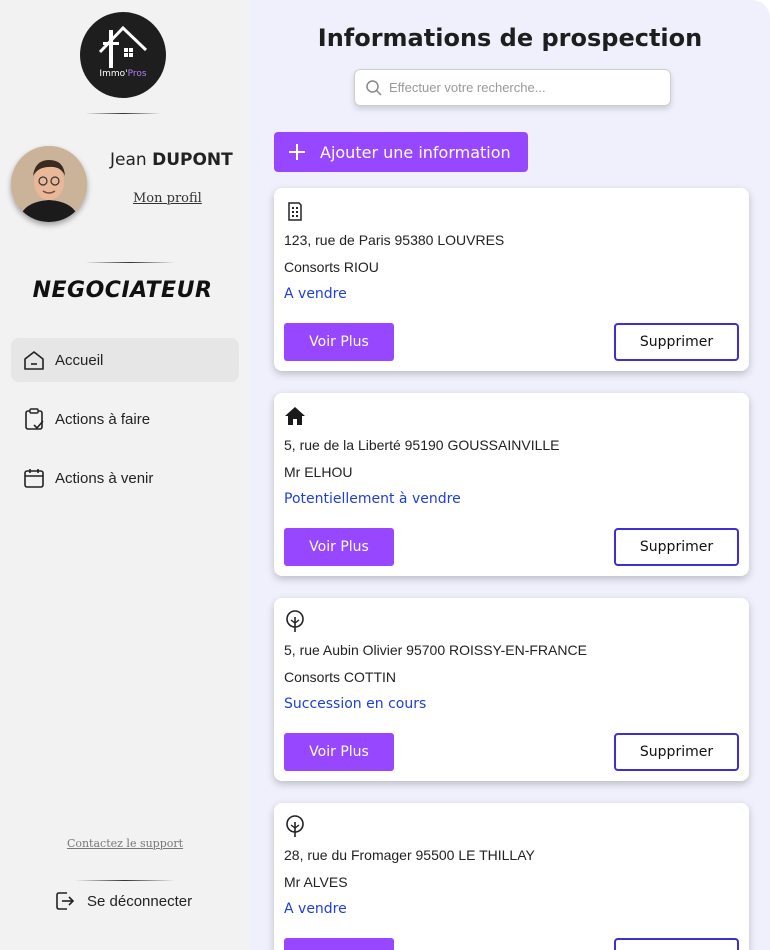 This screenshot has width=770, height=950. I want to click on user-role: NEGOCIATEUR, so click(122, 290).